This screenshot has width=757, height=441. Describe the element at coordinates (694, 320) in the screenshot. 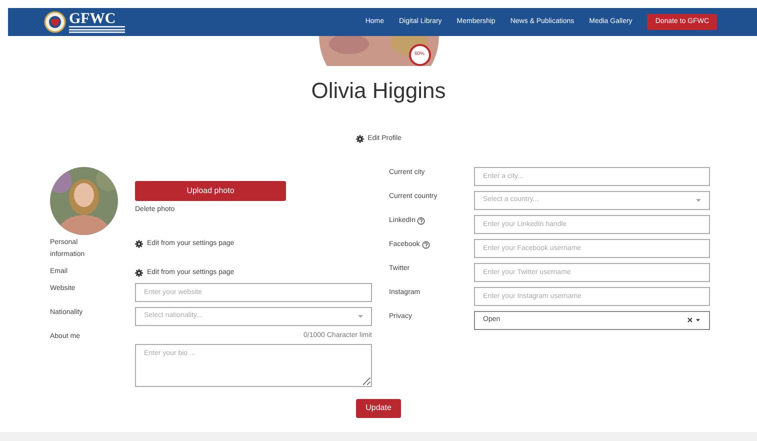

I see `clear-caret-icon` at that location.